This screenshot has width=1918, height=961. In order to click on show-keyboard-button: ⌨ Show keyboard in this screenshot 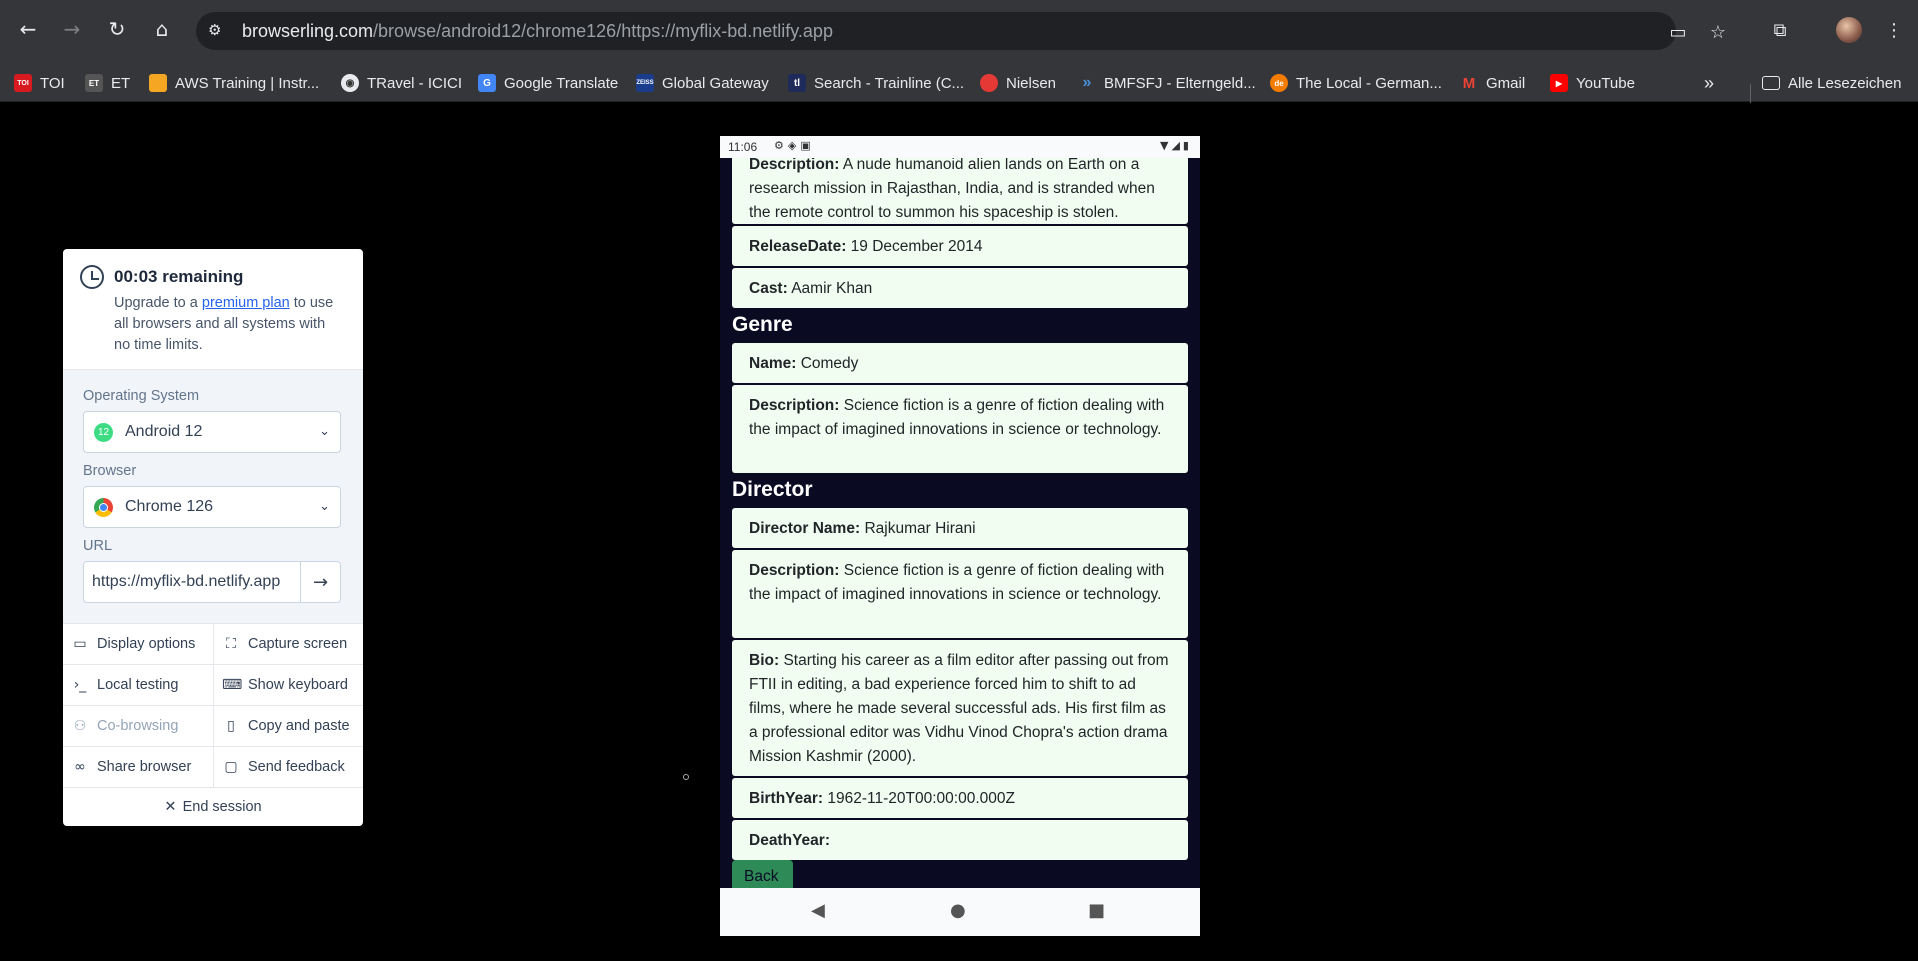, I will do `click(288, 685)`.